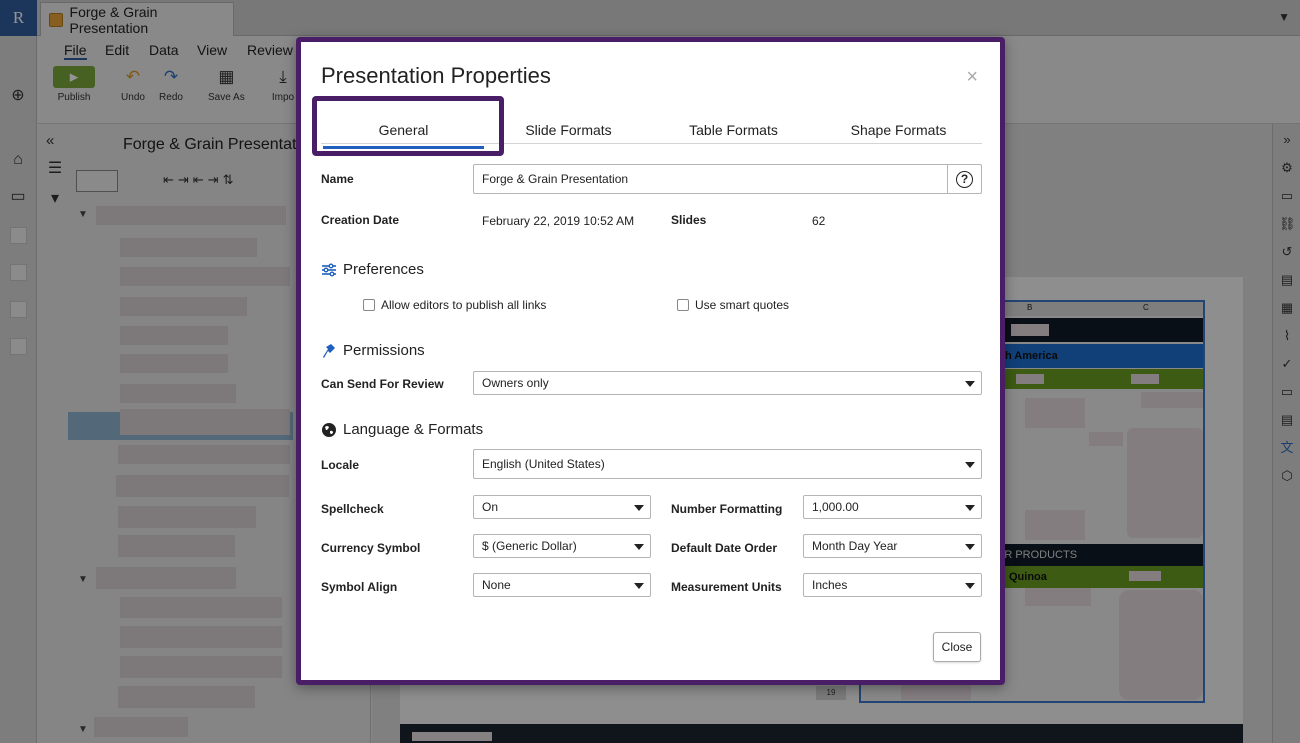 The image size is (1300, 743). Describe the element at coordinates (727, 383) in the screenshot. I see `send-for-review-select: Owners only` at that location.